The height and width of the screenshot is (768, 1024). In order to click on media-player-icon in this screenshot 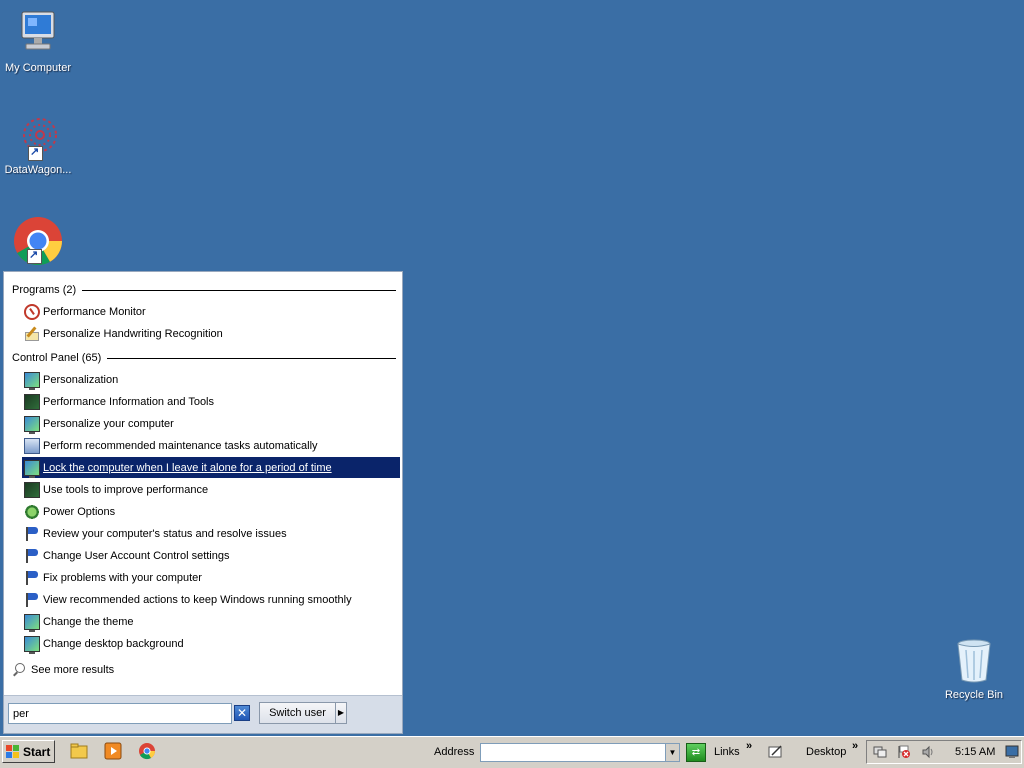, I will do `click(113, 751)`.